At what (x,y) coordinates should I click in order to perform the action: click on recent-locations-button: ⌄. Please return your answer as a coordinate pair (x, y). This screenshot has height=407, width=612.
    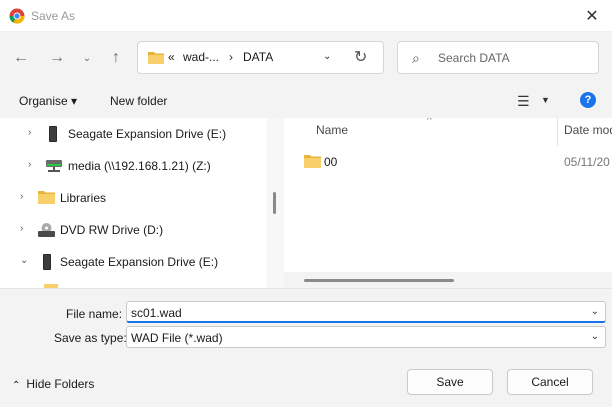
    Looking at the image, I should click on (87, 58).